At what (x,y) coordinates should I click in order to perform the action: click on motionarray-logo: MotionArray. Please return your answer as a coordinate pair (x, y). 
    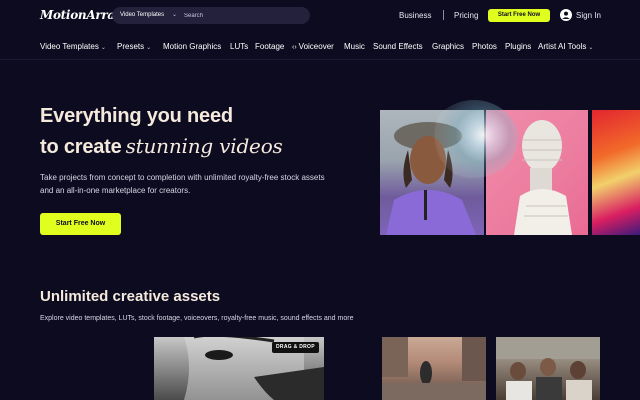
    Looking at the image, I should click on (81, 15).